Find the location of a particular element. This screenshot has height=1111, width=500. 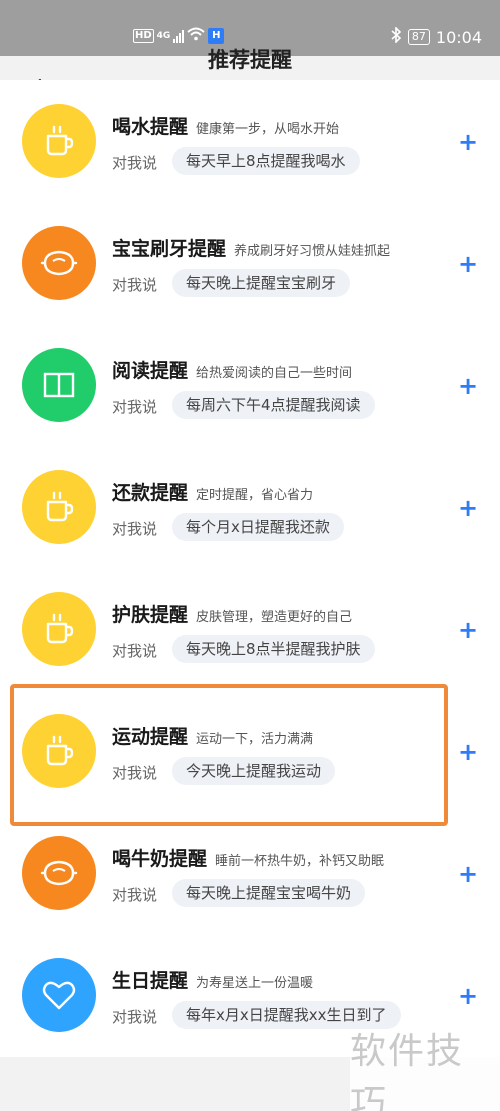

status-right: 87 10:04 is located at coordinates (436, 36).